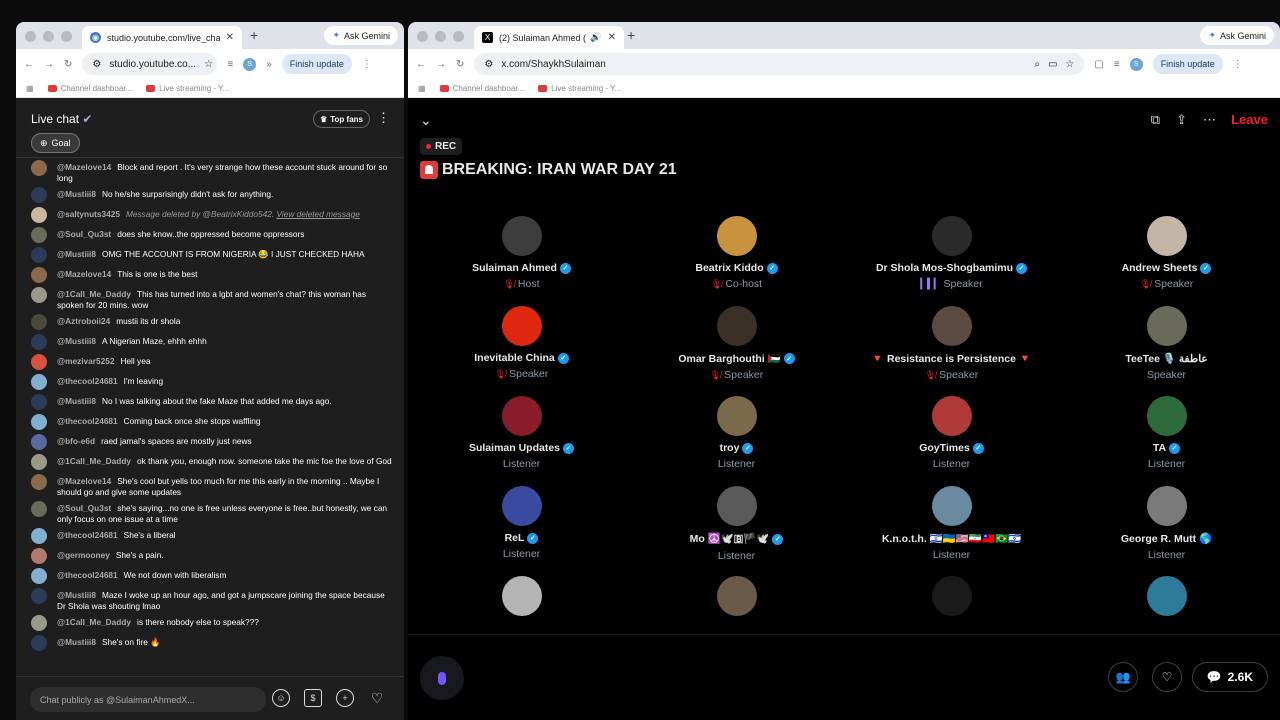 This screenshot has width=1280, height=720. I want to click on ask-gemini-button: ✦ Ask Gemini, so click(1237, 35).